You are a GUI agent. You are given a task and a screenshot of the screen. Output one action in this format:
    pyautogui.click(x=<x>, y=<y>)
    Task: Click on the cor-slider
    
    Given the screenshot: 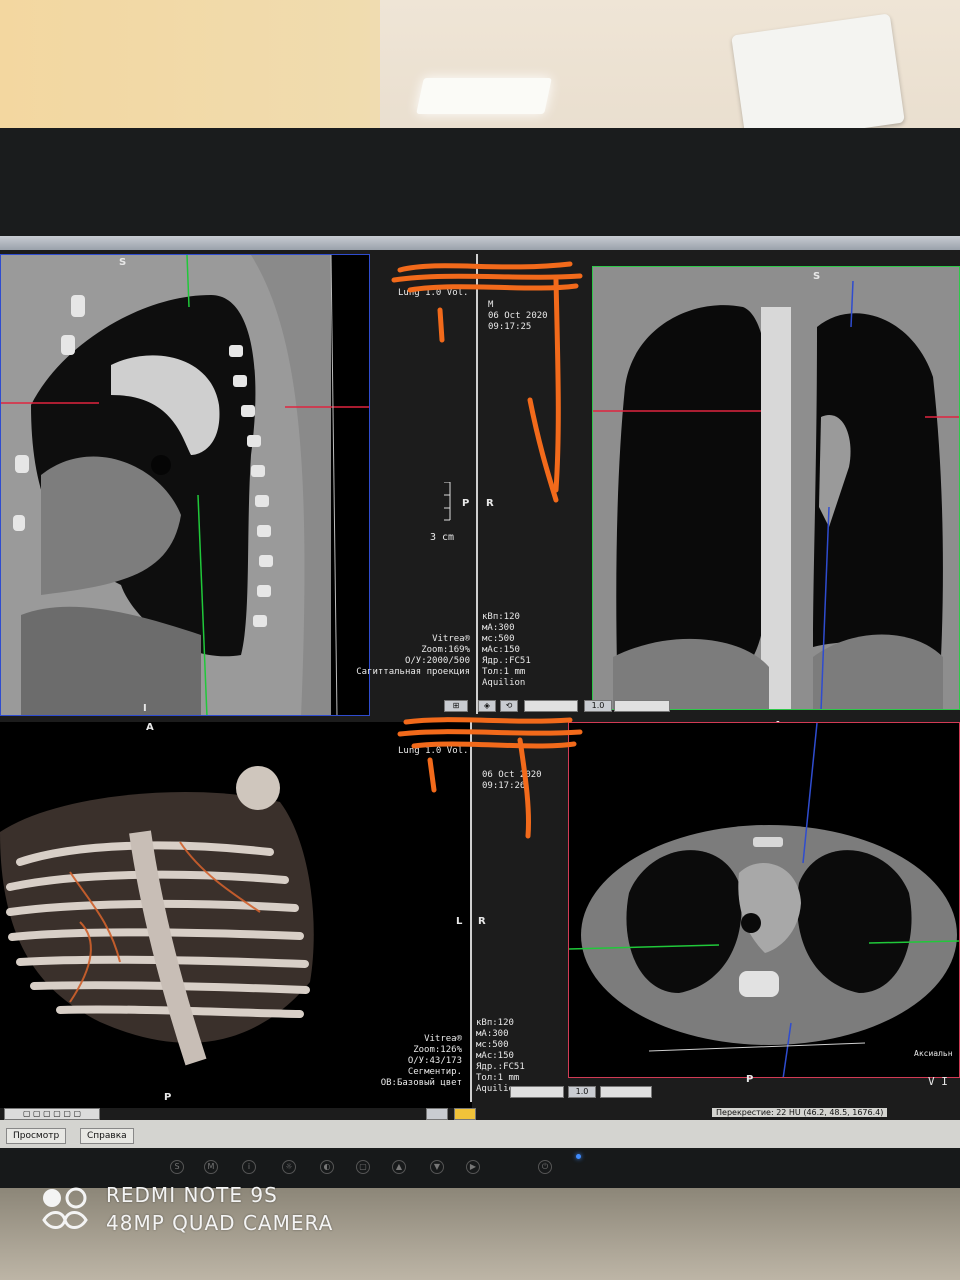 What is the action you would take?
    pyautogui.click(x=642, y=706)
    